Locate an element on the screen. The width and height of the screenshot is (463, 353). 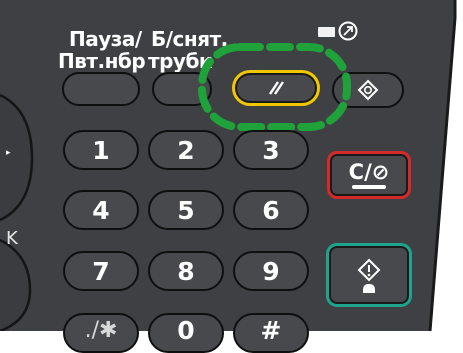
start-lamp is located at coordinates (369, 288).